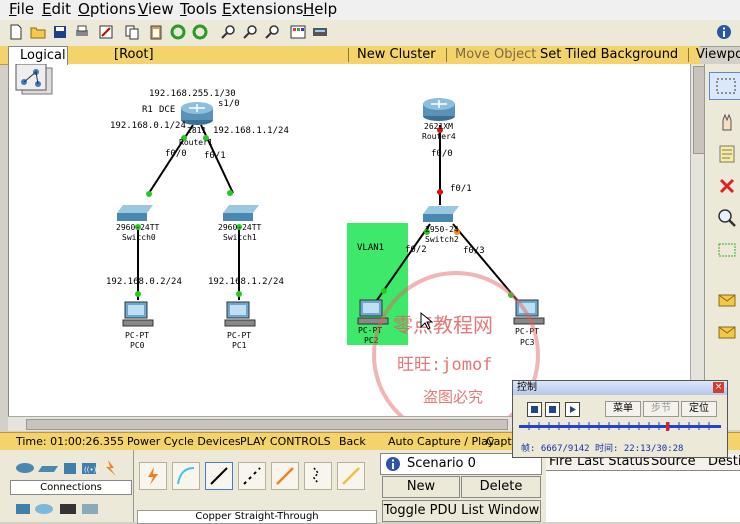 This screenshot has width=740, height=524. I want to click on menu-tools: Tools, so click(198, 9).